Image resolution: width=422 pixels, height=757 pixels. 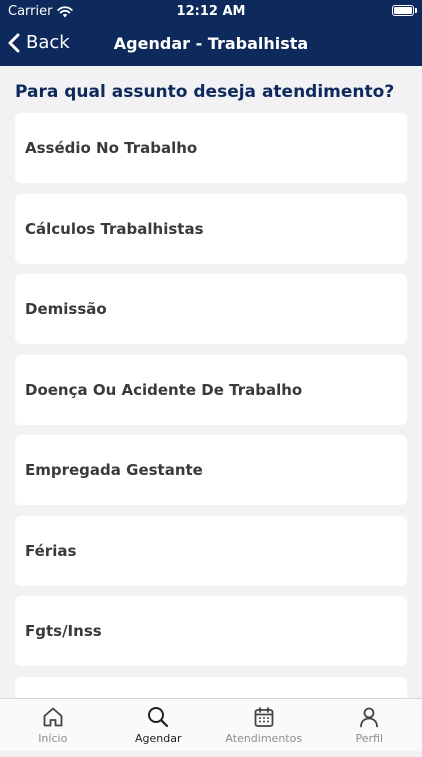 I want to click on person-icon, so click(x=369, y=717).